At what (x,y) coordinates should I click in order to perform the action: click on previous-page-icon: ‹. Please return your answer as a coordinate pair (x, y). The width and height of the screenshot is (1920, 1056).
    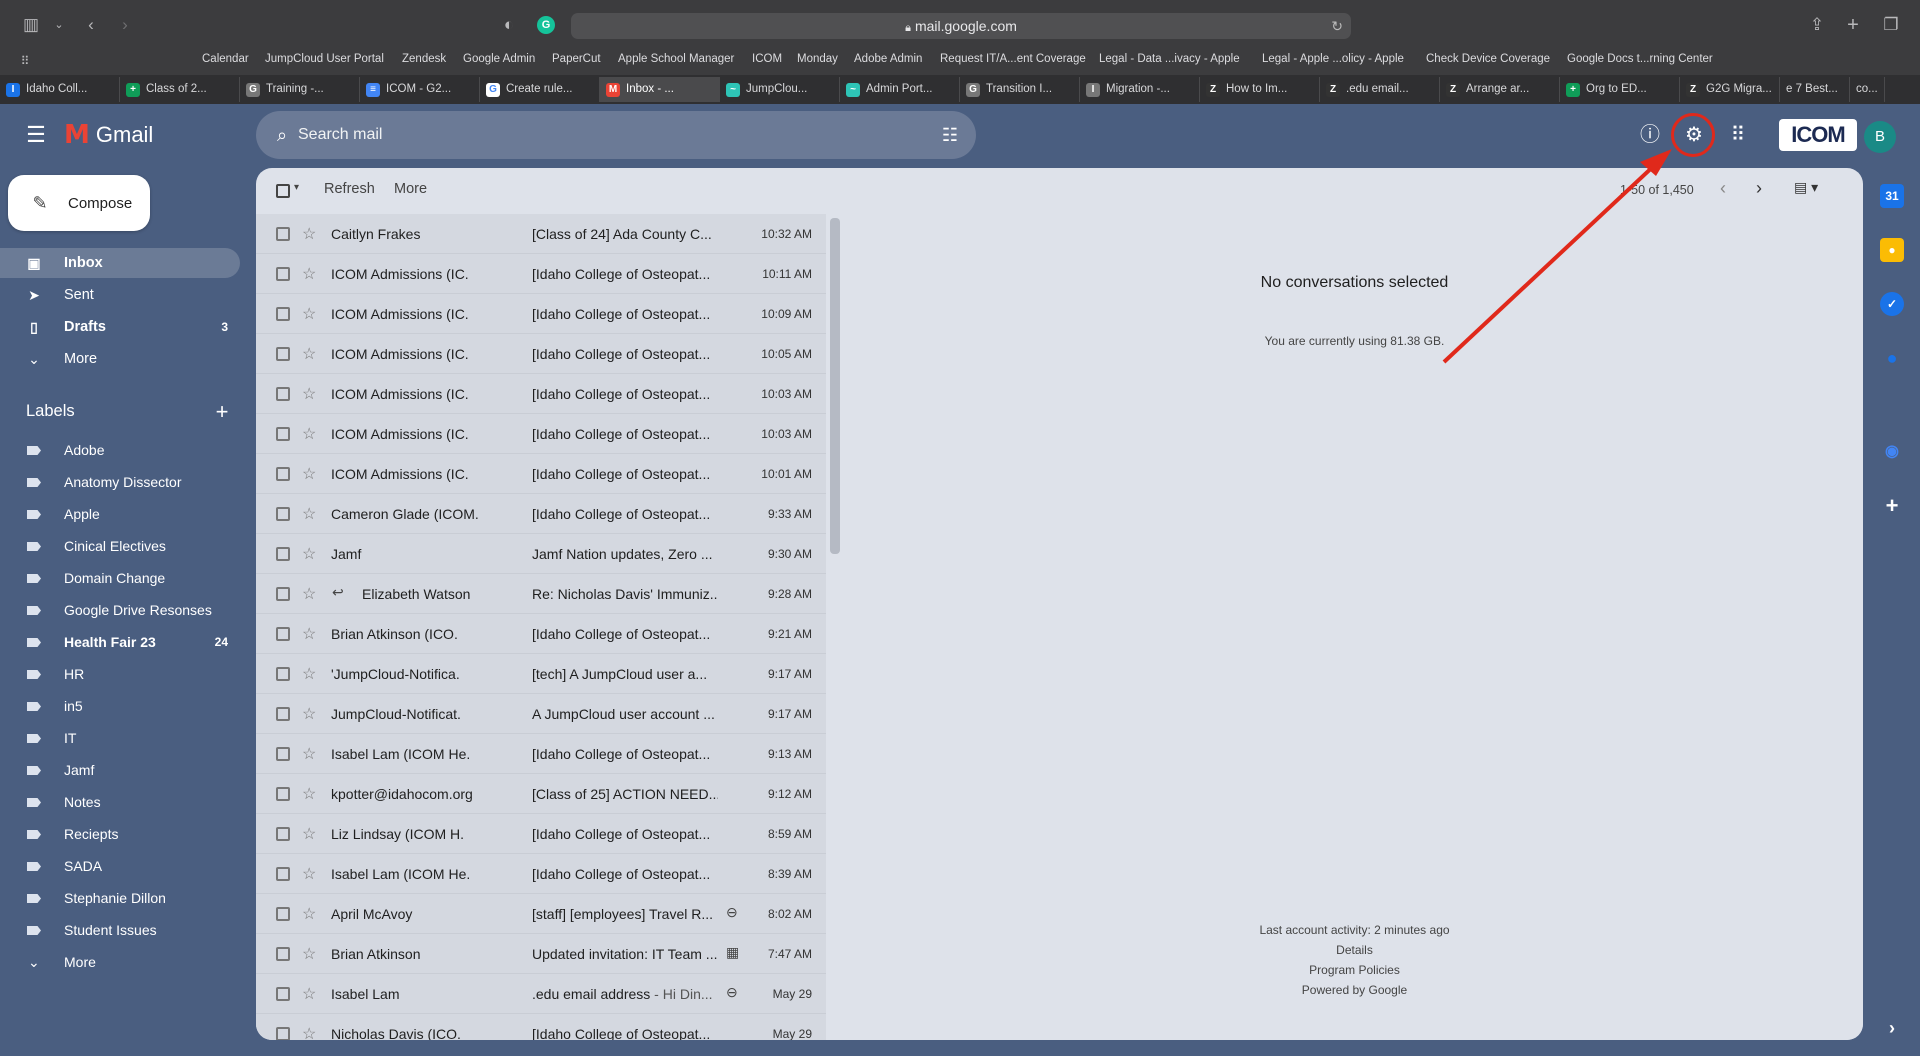
    Looking at the image, I should click on (1723, 188).